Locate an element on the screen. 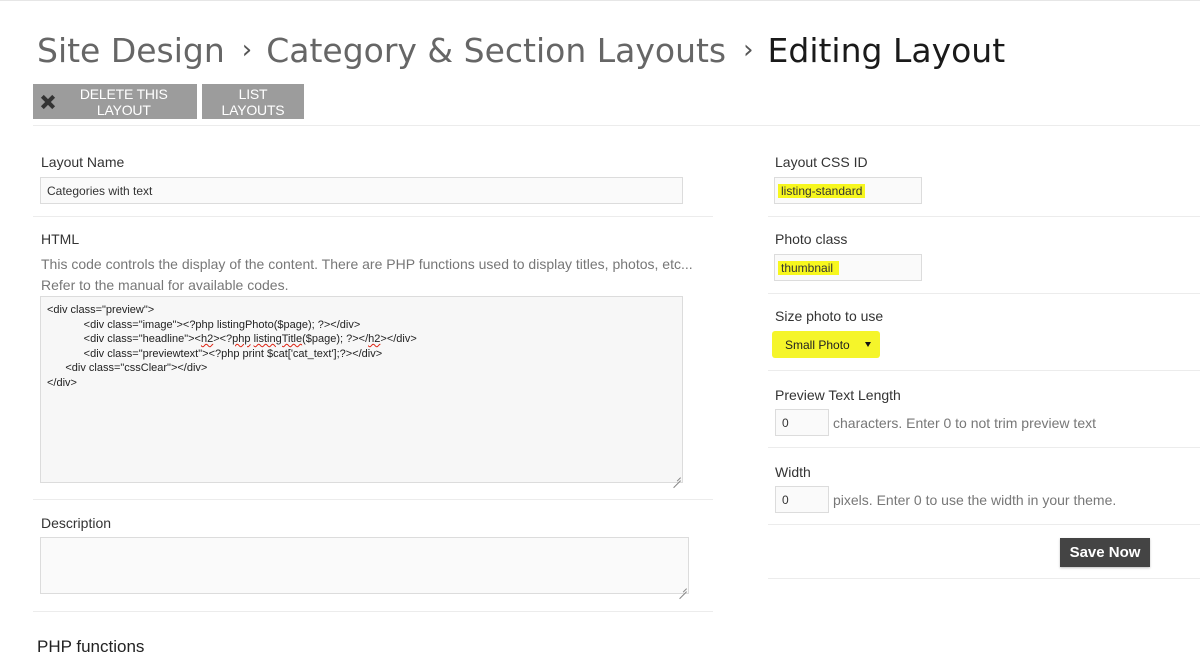 The width and height of the screenshot is (1200, 663). width-label: Width is located at coordinates (793, 472).